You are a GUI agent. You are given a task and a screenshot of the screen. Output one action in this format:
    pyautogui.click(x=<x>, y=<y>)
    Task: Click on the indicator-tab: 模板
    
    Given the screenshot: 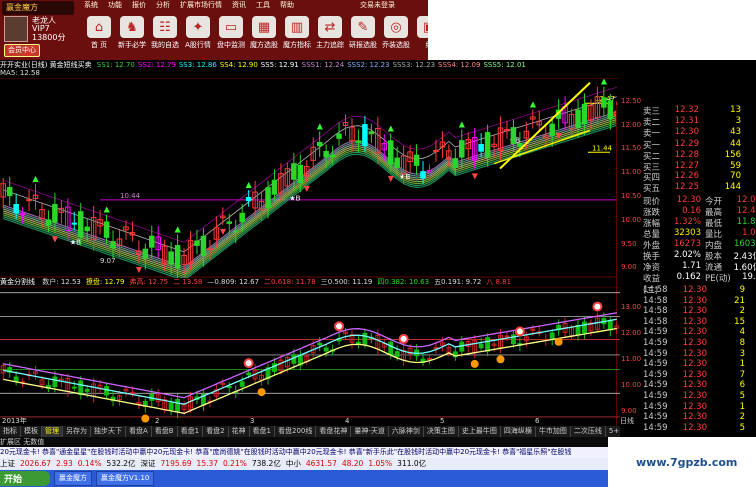 What is the action you would take?
    pyautogui.click(x=31, y=431)
    